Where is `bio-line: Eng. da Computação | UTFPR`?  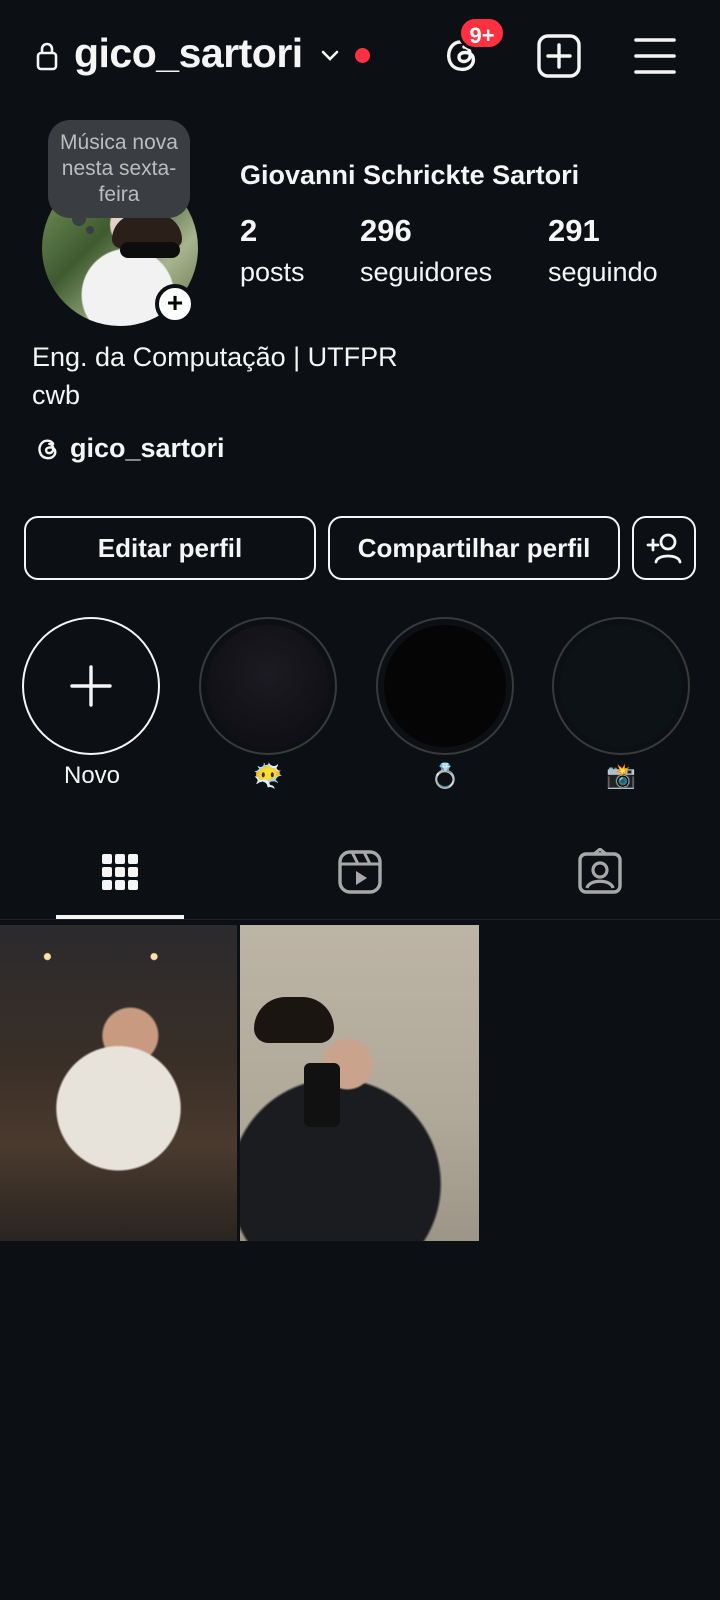 bio-line: Eng. da Computação | UTFPR is located at coordinates (215, 357).